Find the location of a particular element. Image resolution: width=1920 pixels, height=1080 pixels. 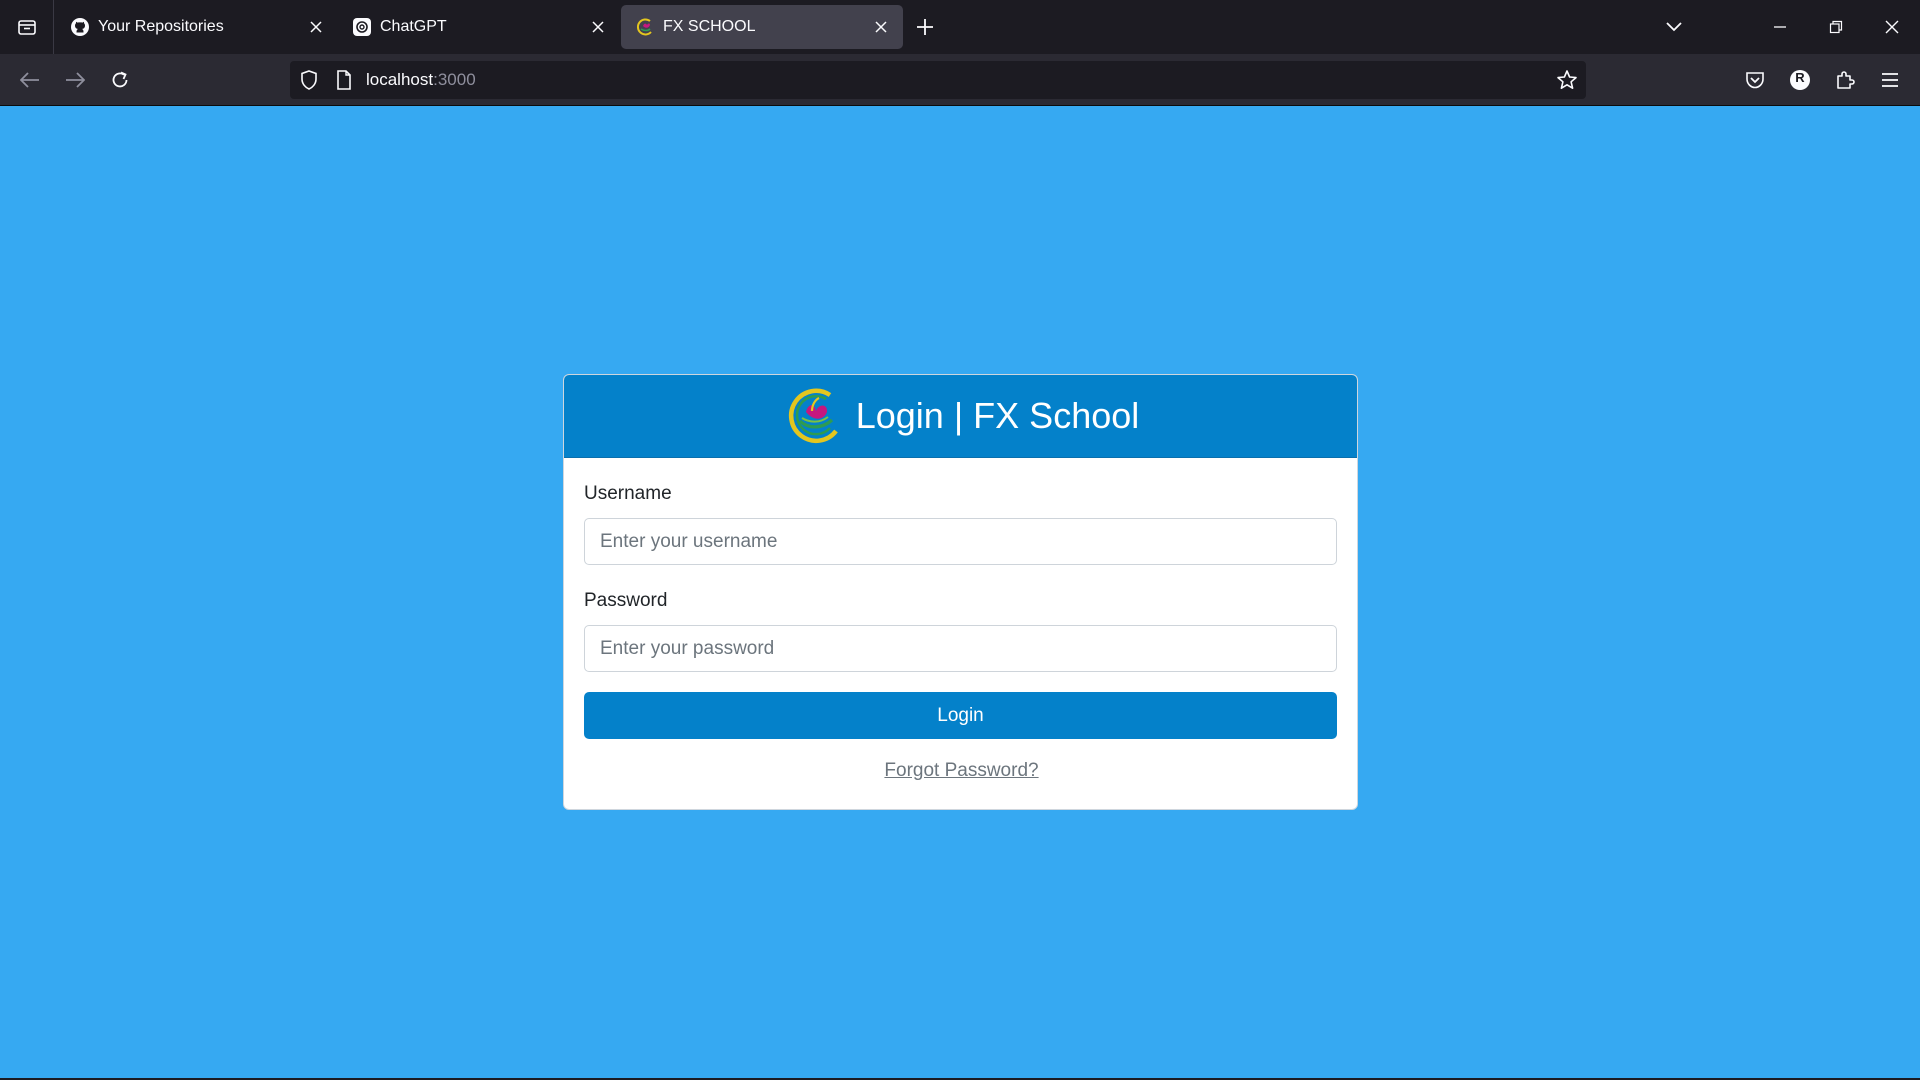

restore-button is located at coordinates (1836, 27).